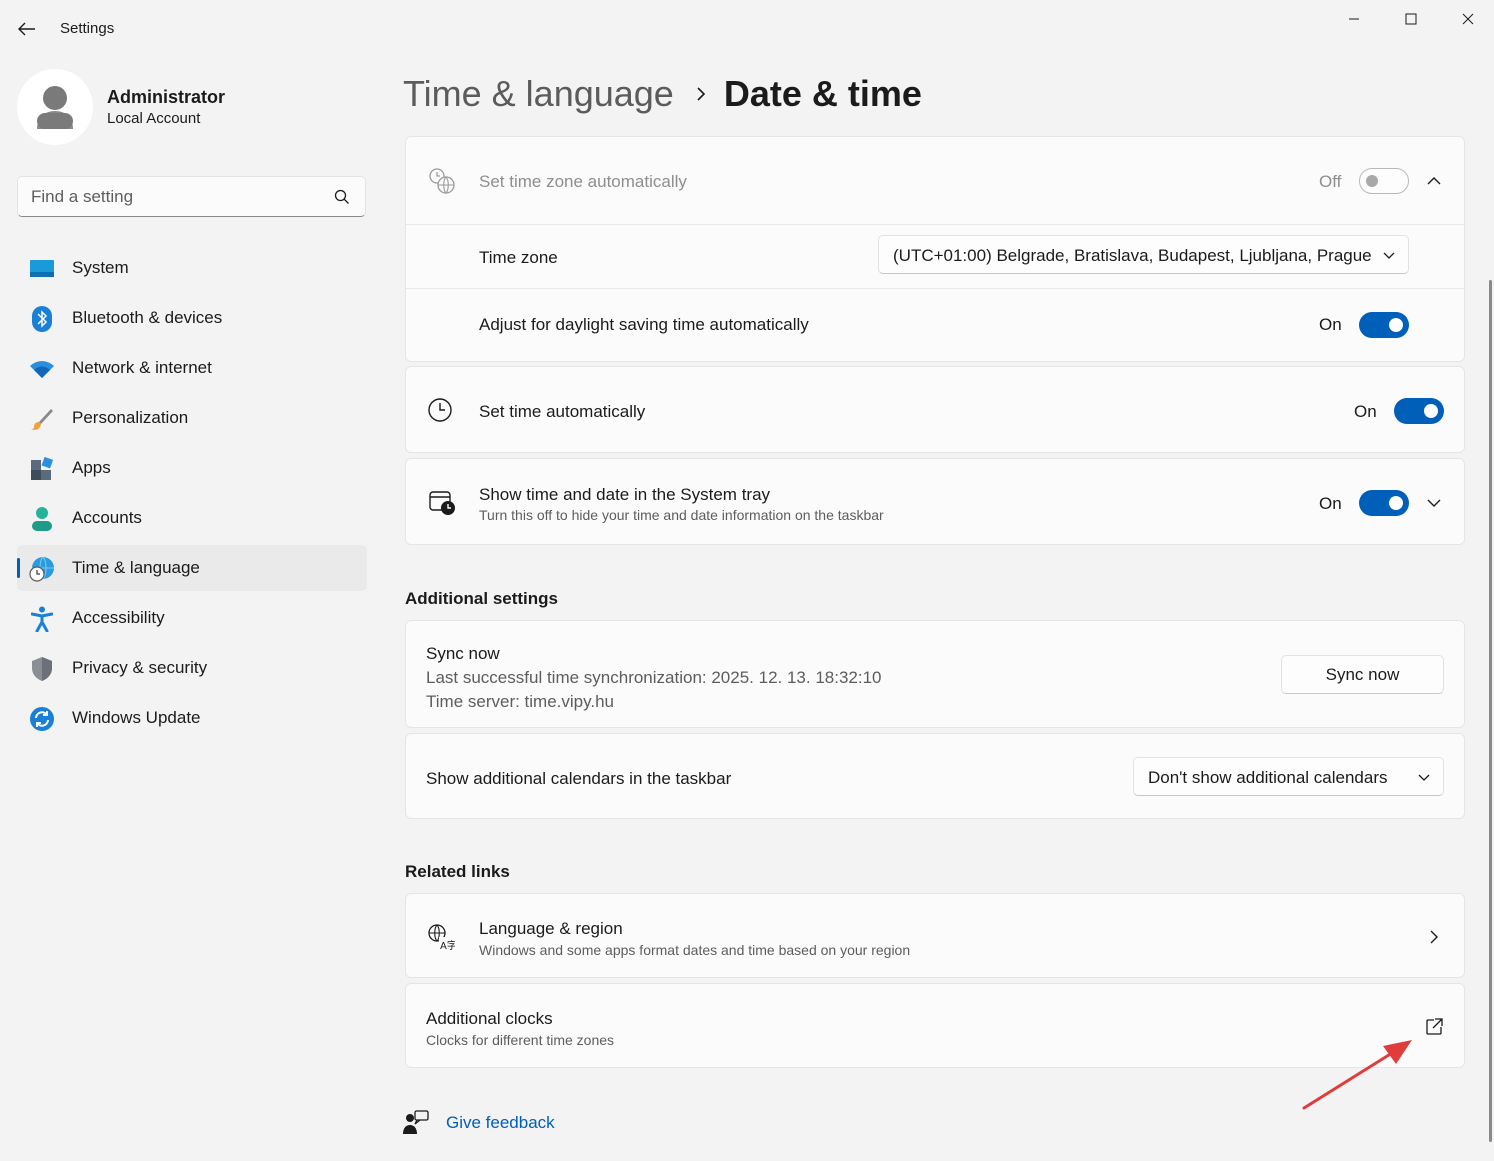 The width and height of the screenshot is (1494, 1161). Describe the element at coordinates (107, 517) in the screenshot. I see `sidebar-item-label: Accounts` at that location.